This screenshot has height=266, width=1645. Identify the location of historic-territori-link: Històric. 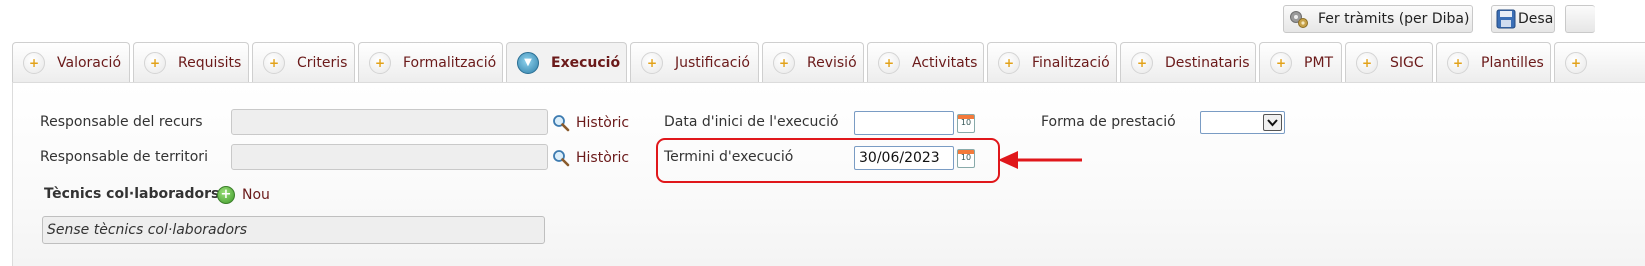
(590, 158).